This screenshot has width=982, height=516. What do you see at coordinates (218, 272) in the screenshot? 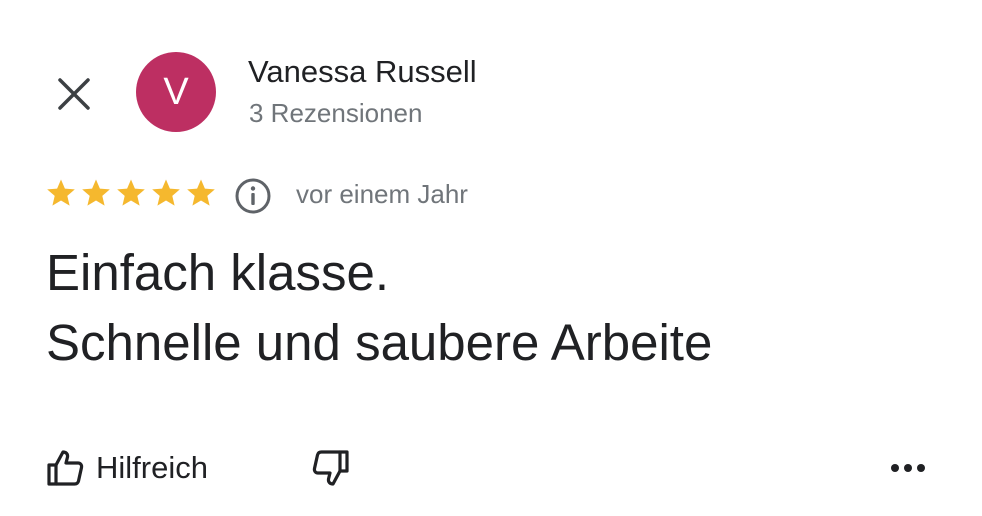
I see `review-text-line: Einfach klasse.` at bounding box center [218, 272].